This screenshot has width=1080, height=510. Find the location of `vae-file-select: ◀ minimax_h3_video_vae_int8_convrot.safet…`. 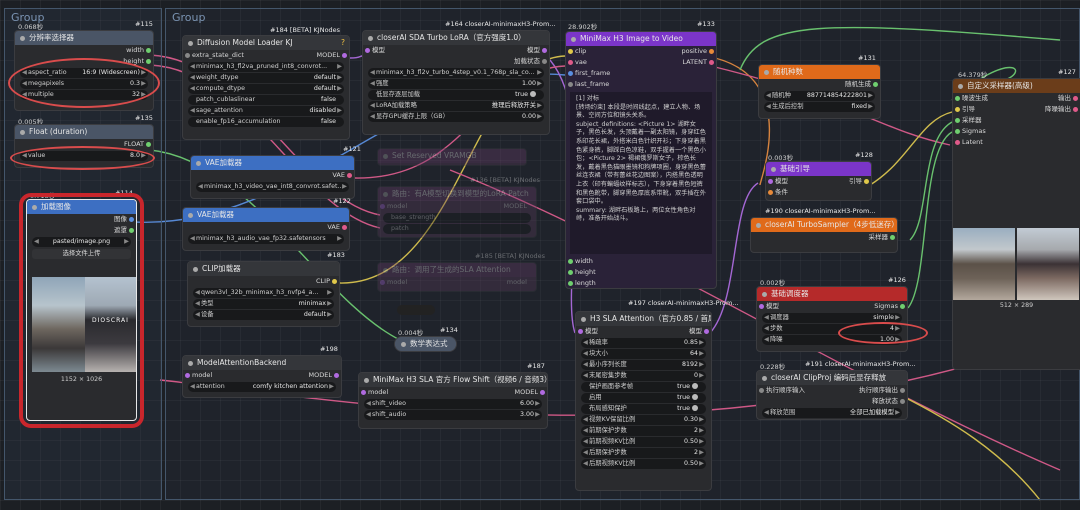

vae-file-select: ◀ minimax_h3_video_vae_int8_convrot.safet… is located at coordinates (272, 187).